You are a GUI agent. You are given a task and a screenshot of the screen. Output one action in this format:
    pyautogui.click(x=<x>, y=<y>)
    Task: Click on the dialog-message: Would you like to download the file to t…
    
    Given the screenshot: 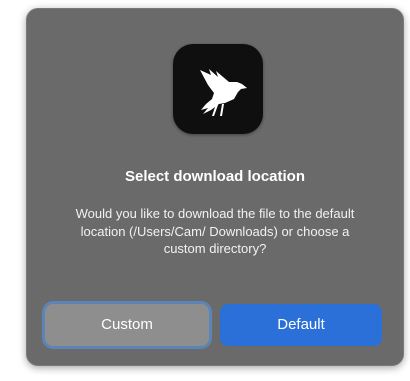 What is the action you would take?
    pyautogui.click(x=215, y=231)
    